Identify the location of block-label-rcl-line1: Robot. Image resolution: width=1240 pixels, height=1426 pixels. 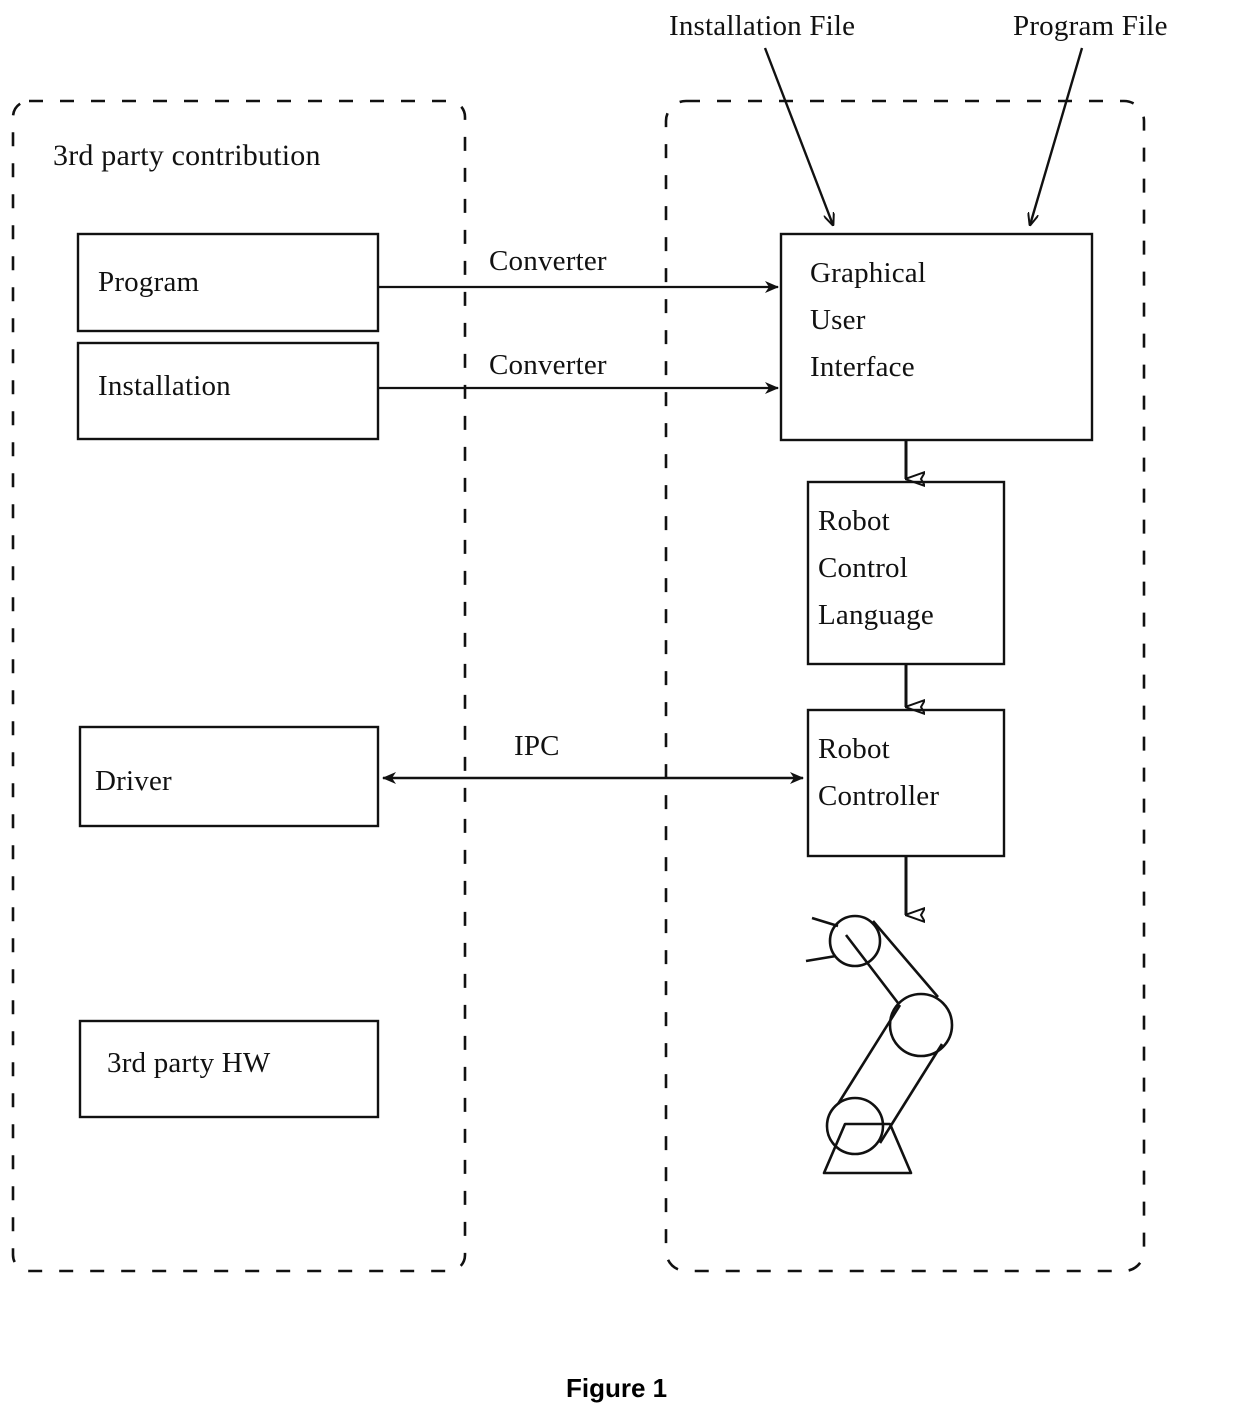
(854, 521).